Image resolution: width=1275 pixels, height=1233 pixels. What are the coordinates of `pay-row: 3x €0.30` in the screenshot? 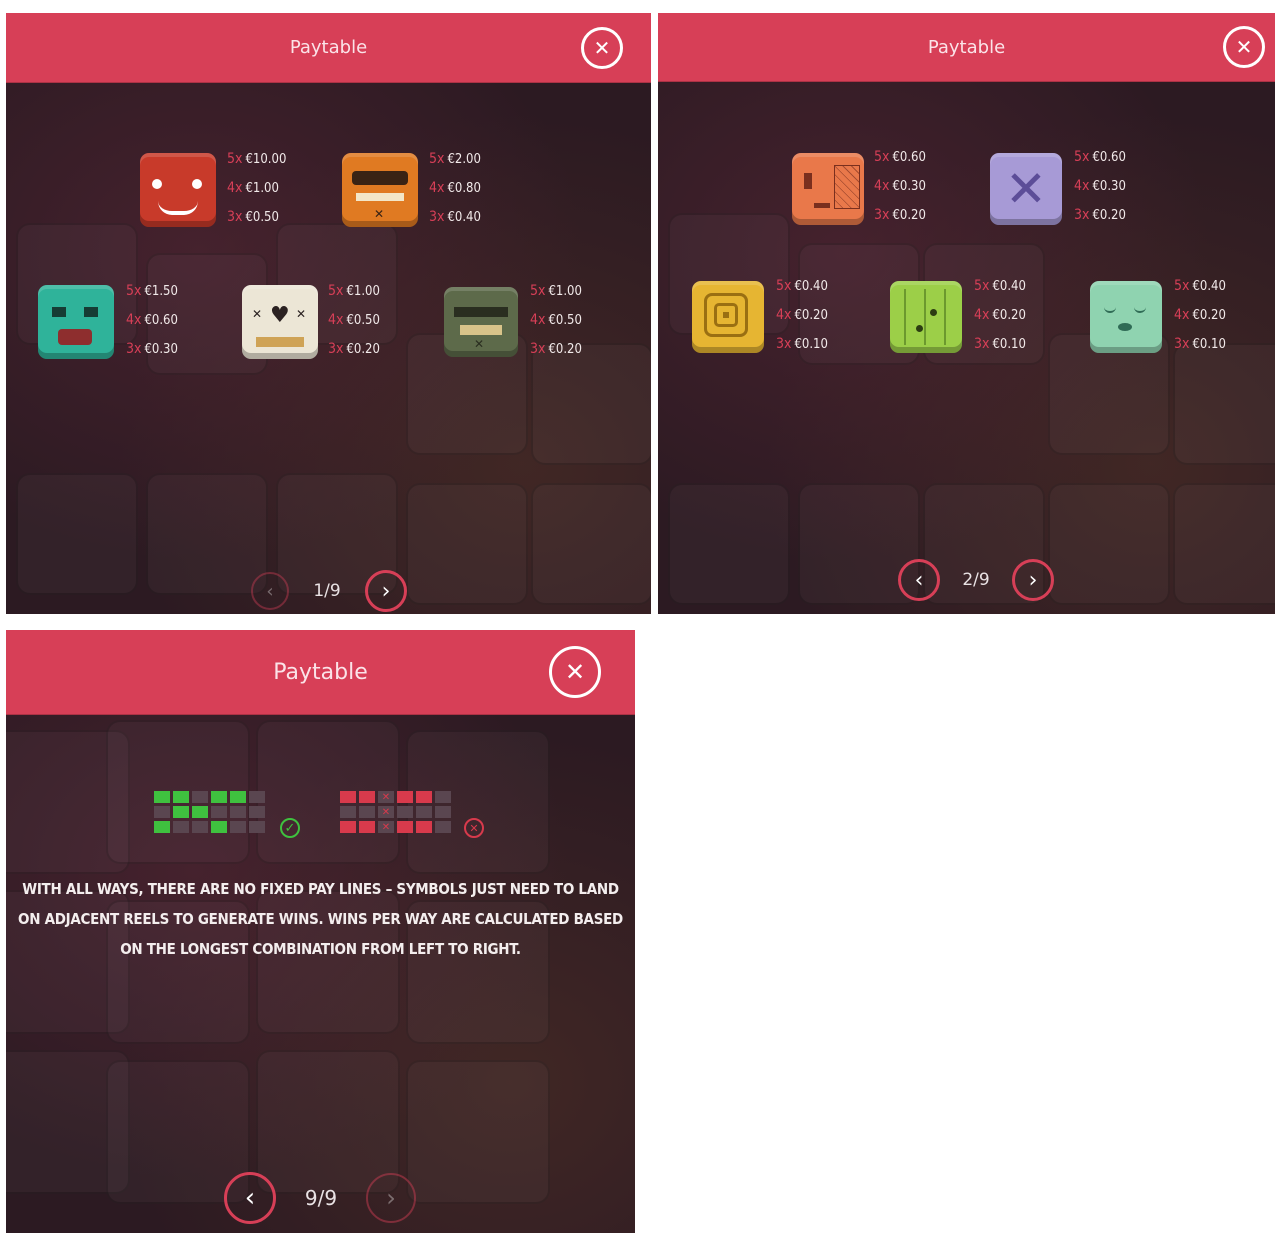 It's located at (152, 349).